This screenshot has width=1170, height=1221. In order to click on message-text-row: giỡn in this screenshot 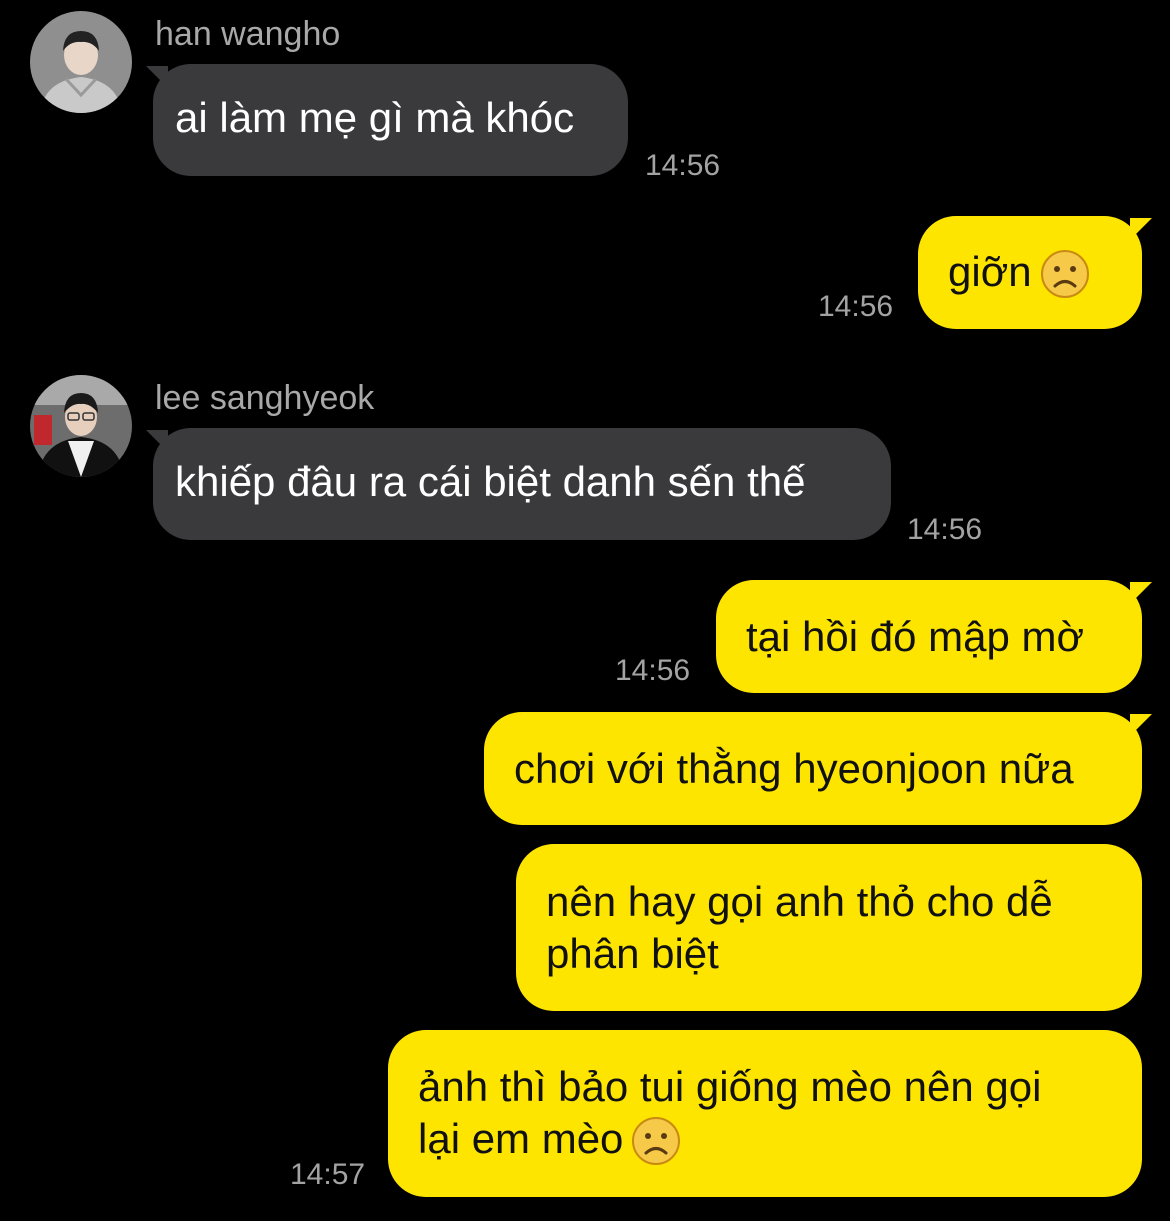, I will do `click(1030, 273)`.